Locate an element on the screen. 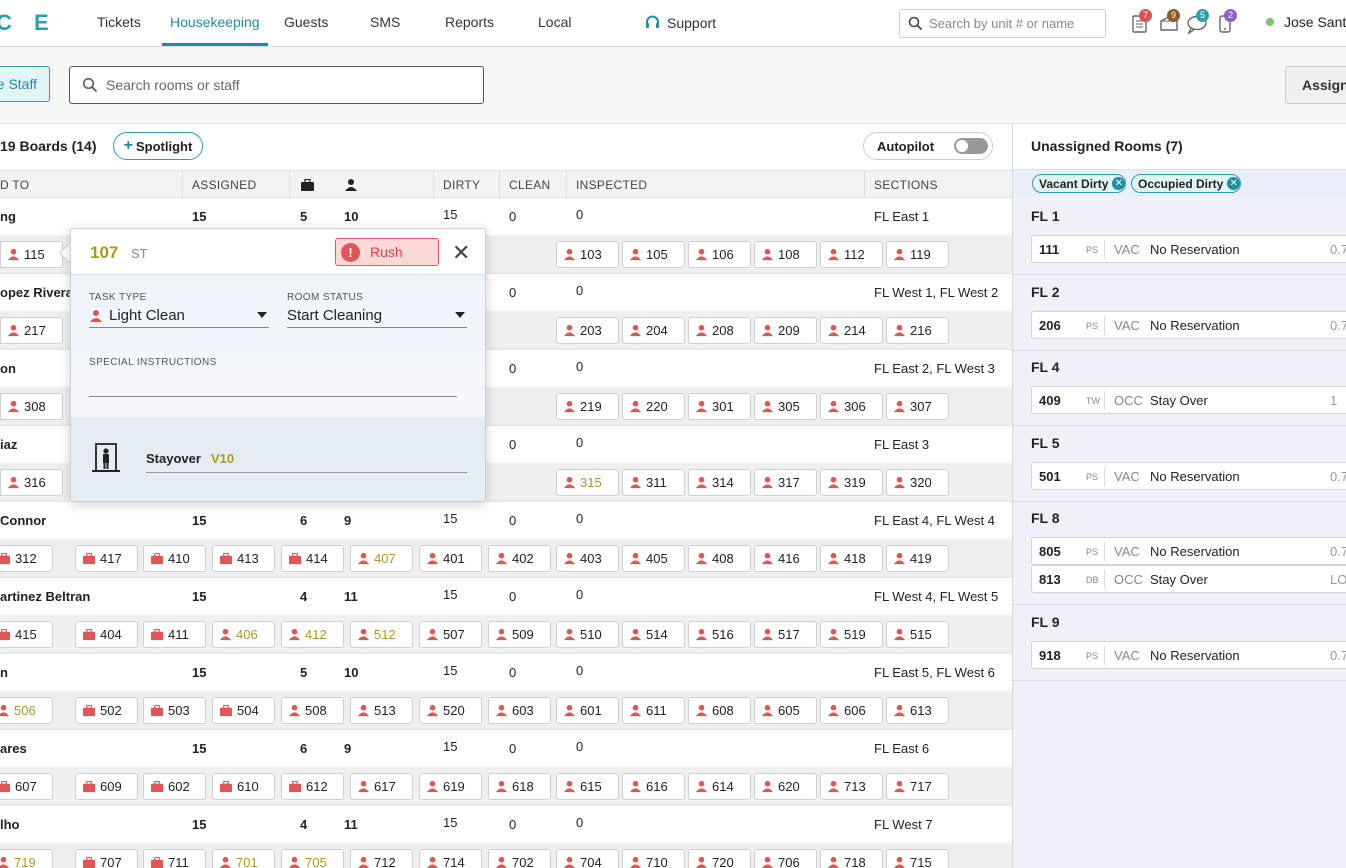 The image size is (1346, 868). room-chip: 713 is located at coordinates (851, 786).